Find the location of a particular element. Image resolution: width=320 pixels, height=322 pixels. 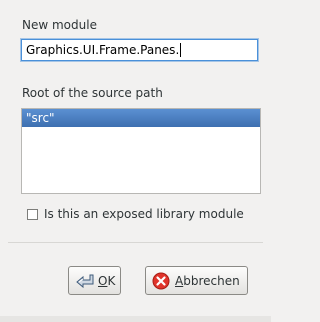

ok-button: OK is located at coordinates (94, 280).